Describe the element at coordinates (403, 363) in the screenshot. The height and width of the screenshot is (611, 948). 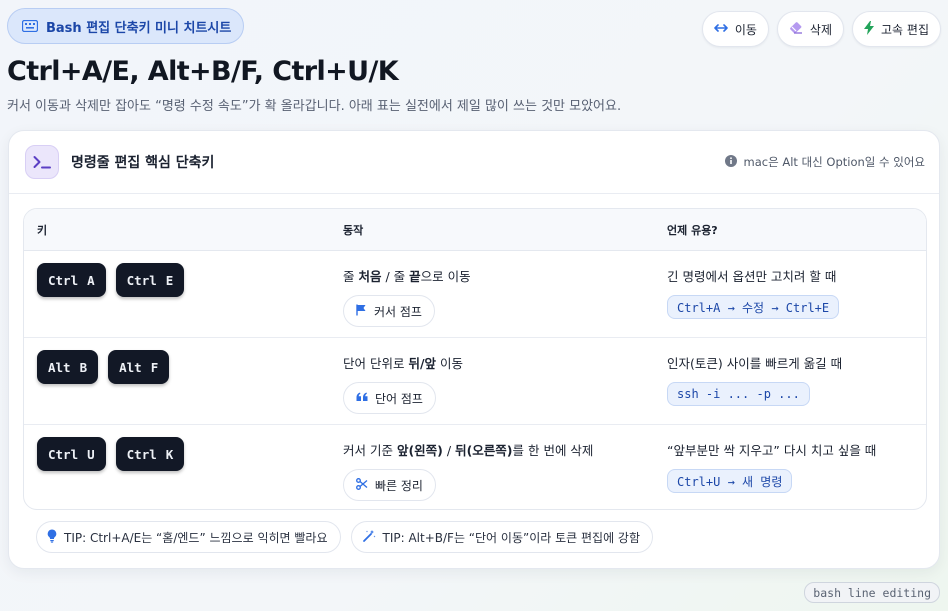
I see `action-description: 단어 단위로 뒤/앞 이동` at that location.